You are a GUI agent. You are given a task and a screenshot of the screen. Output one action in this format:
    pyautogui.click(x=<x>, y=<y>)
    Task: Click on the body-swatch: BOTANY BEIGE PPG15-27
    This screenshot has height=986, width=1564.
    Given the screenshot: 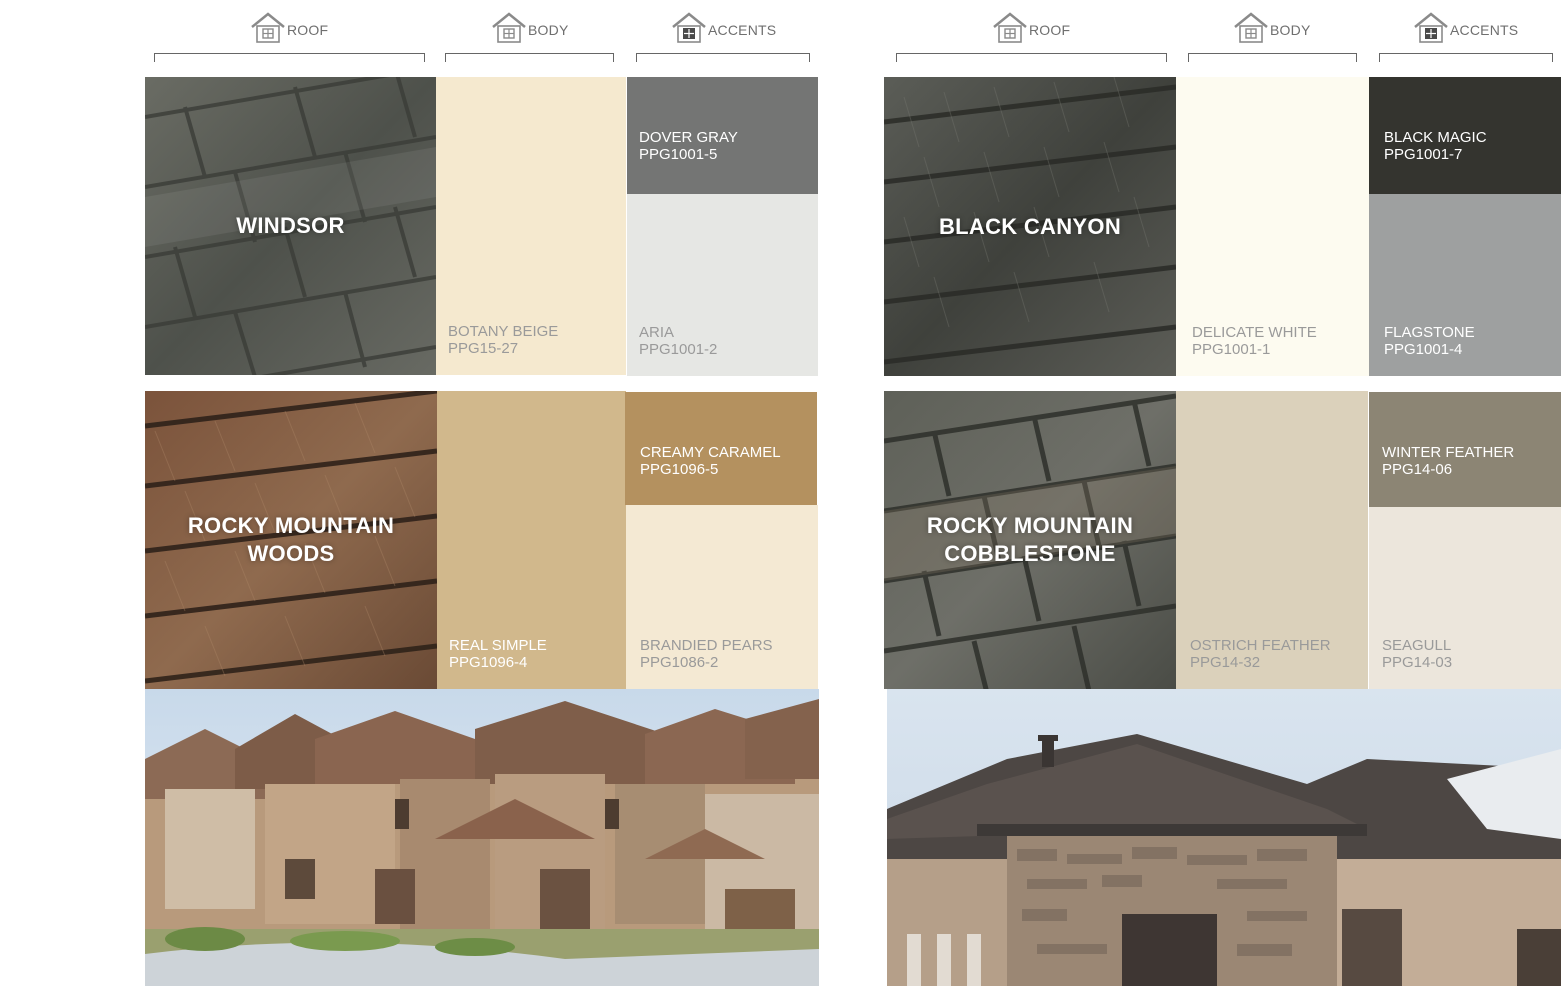 What is the action you would take?
    pyautogui.click(x=531, y=226)
    